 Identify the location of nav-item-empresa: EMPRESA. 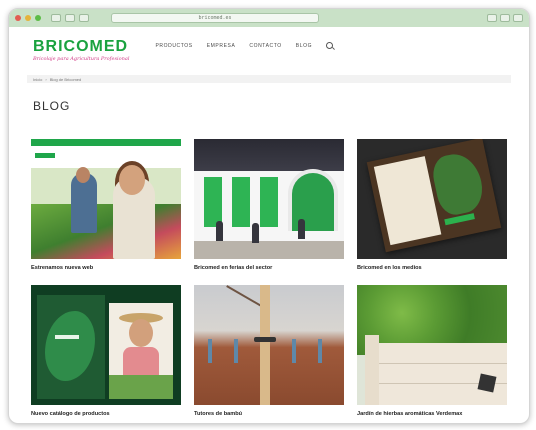
(221, 46).